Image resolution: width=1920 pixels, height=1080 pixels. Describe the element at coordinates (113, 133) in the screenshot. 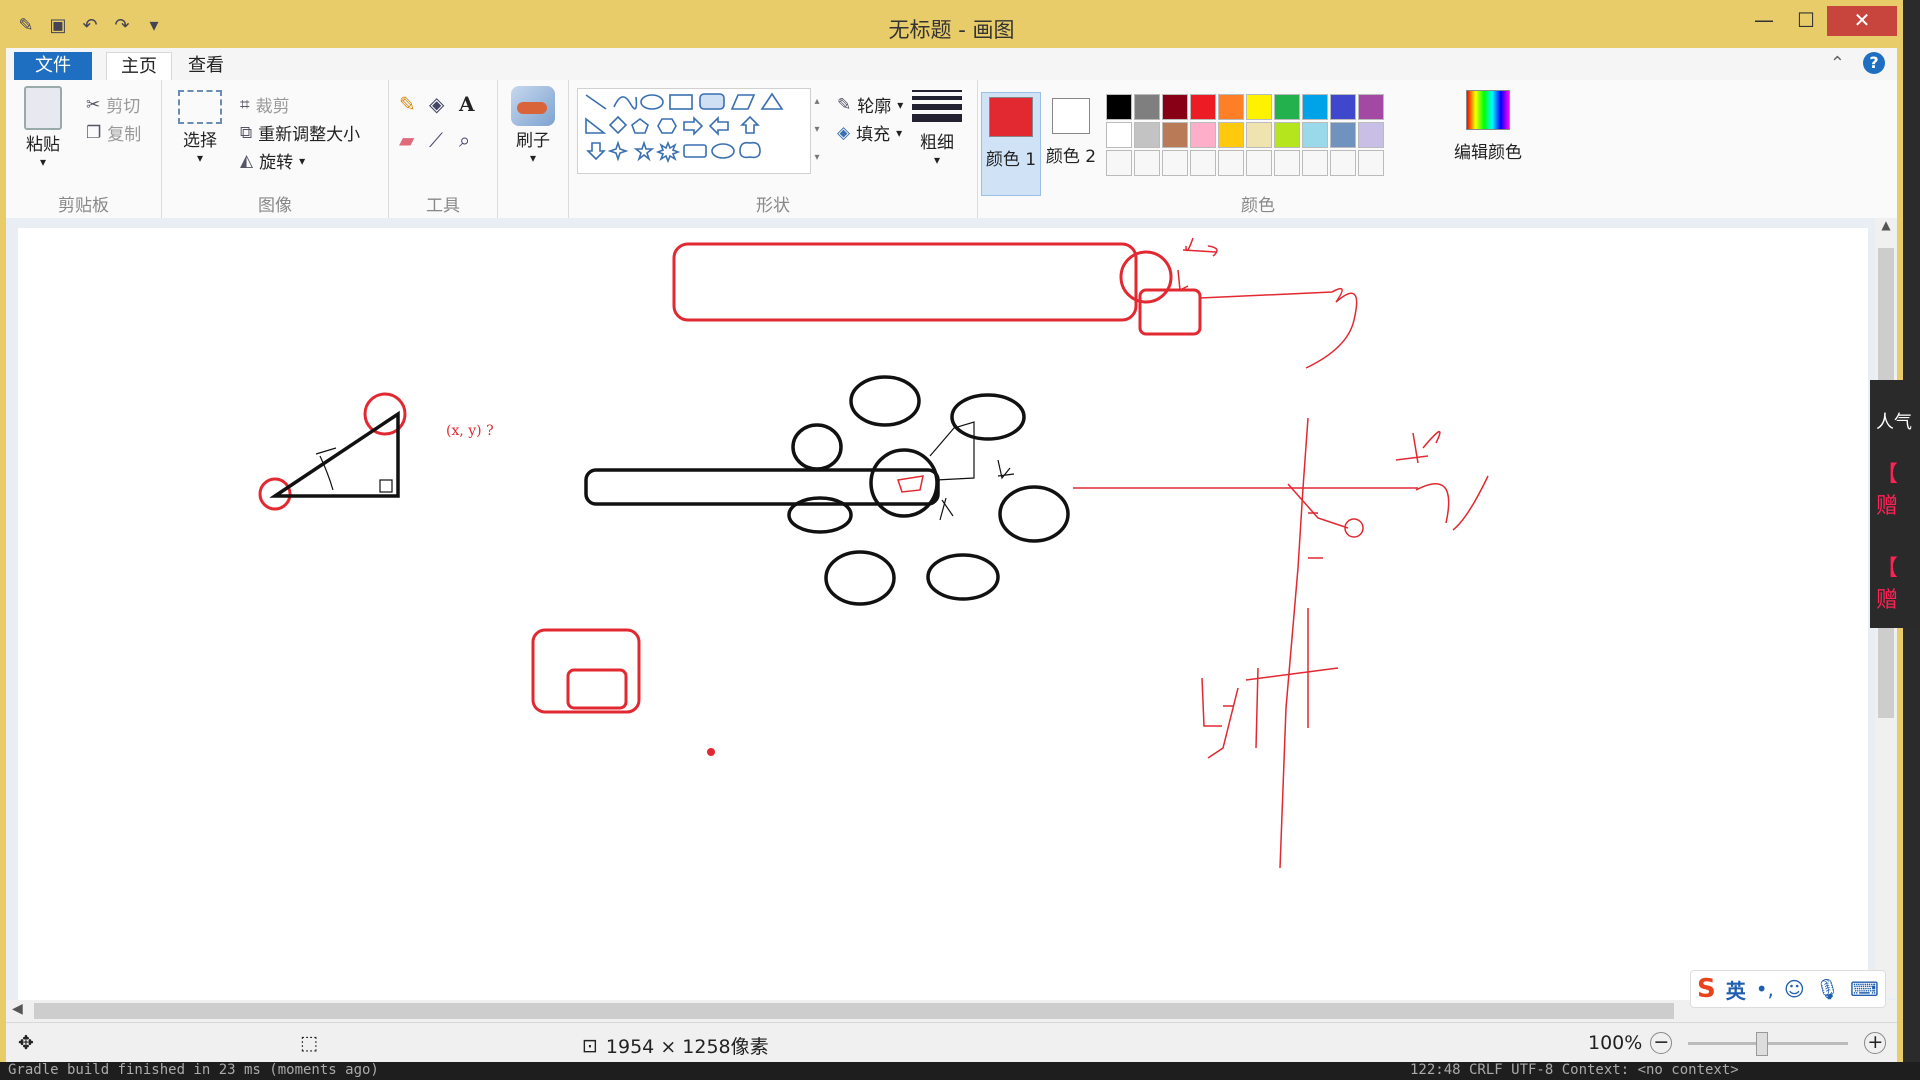

I see `copy-button: ❐ 复制` at that location.